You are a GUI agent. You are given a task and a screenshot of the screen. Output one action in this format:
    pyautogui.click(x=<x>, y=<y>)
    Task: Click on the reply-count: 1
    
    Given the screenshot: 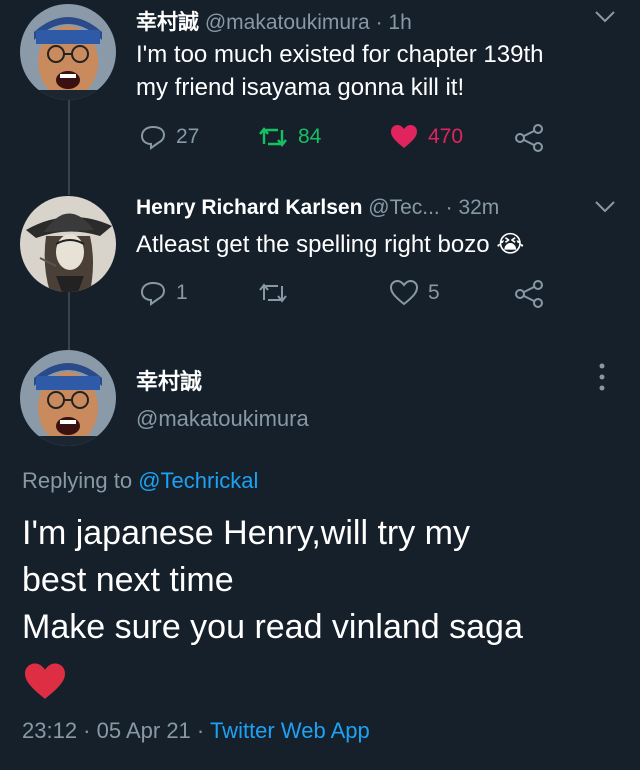 What is the action you would take?
    pyautogui.click(x=182, y=292)
    